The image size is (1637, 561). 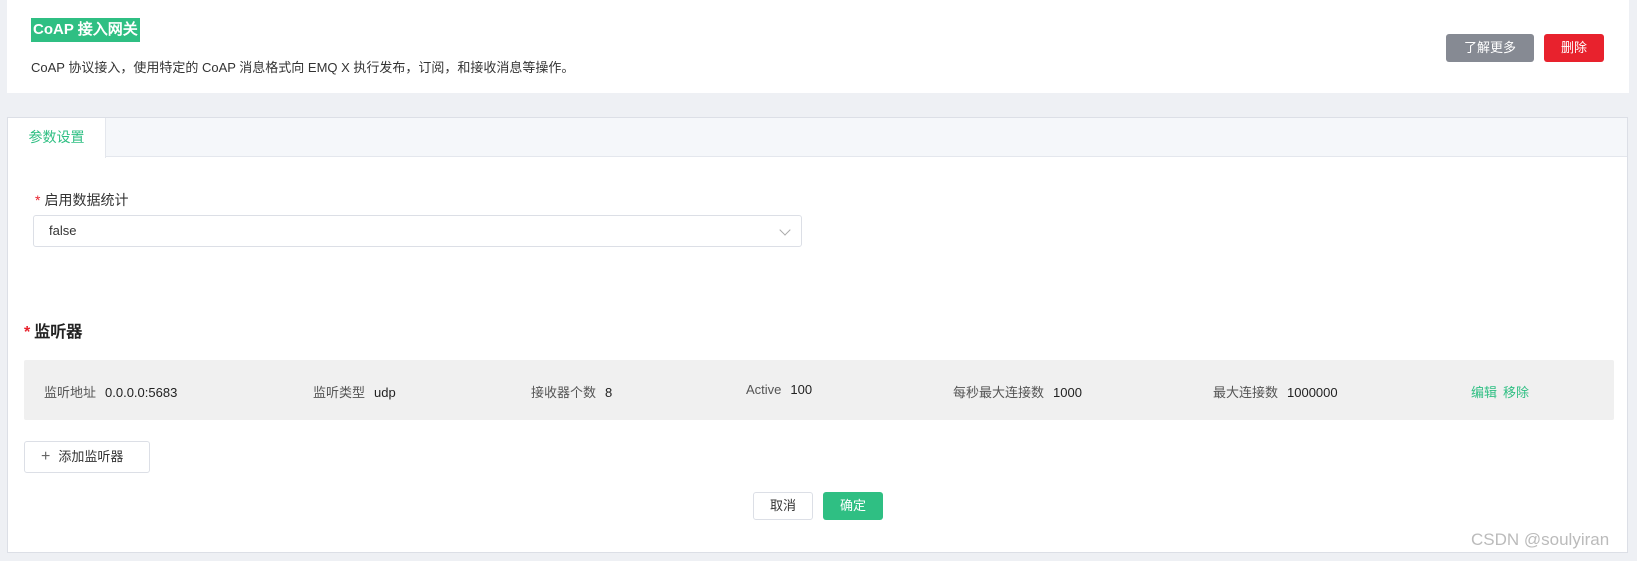 What do you see at coordinates (785, 230) in the screenshot?
I see `chevron-down-icon` at bounding box center [785, 230].